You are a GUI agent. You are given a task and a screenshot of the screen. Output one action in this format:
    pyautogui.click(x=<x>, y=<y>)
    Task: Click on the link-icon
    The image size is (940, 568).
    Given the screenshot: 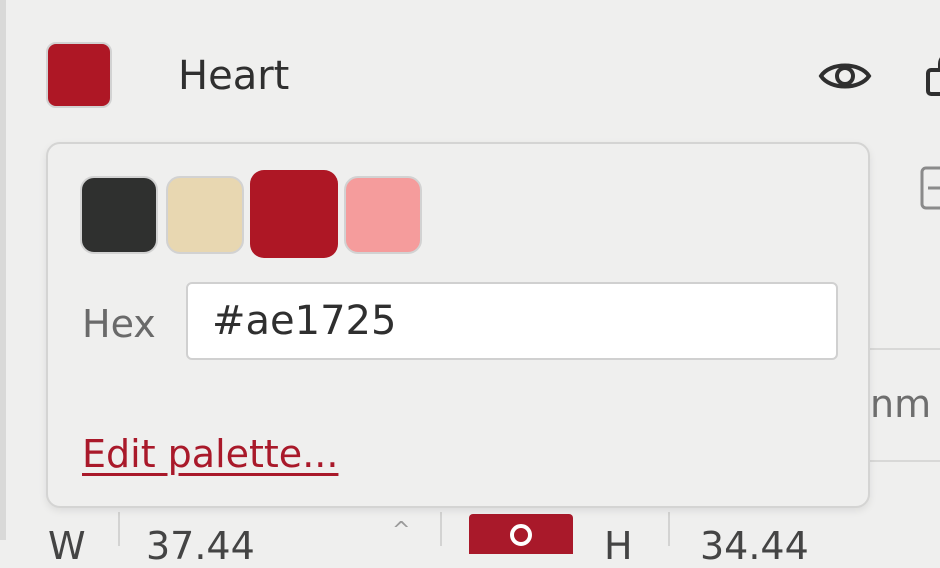 What is the action you would take?
    pyautogui.click(x=521, y=535)
    